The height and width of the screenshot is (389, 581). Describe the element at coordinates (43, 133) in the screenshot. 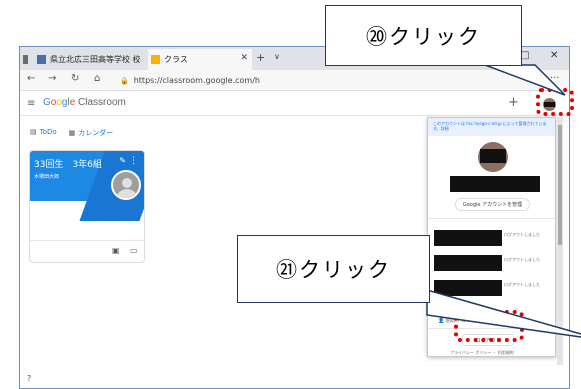

I see `todo-link: ▤ ToDo` at that location.